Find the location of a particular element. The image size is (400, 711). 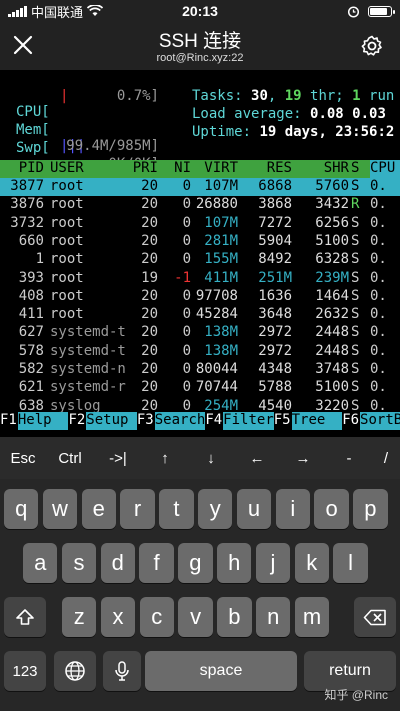

column-header-user: USER is located at coordinates (67, 168).